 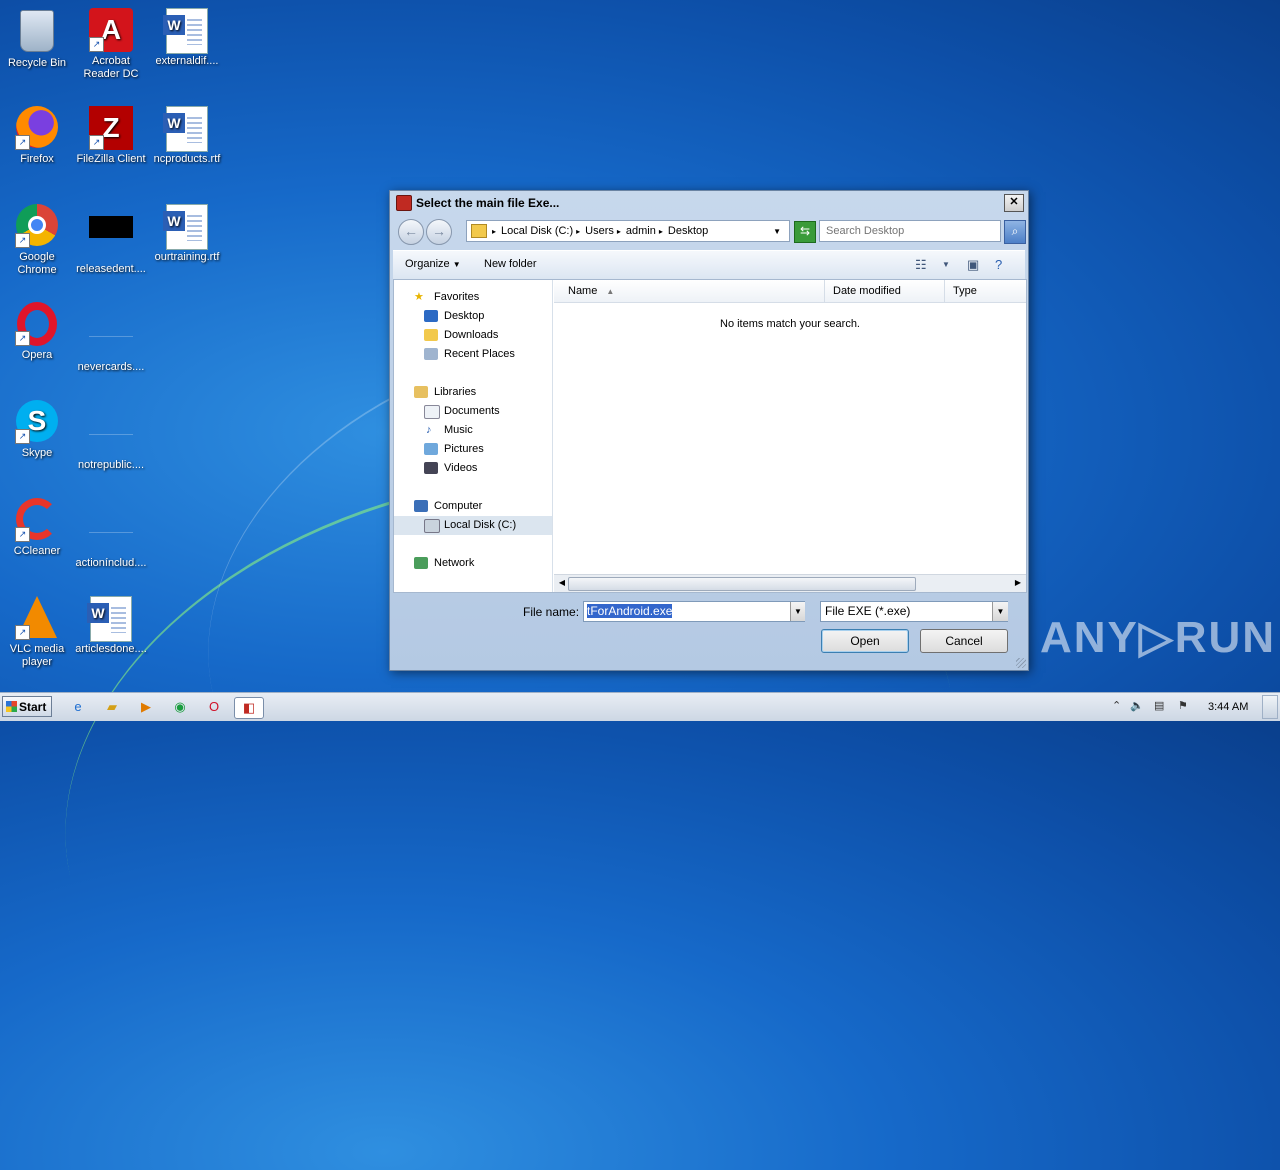 What do you see at coordinates (688, 231) in the screenshot?
I see `breadcrumb-desktop: Desktop` at bounding box center [688, 231].